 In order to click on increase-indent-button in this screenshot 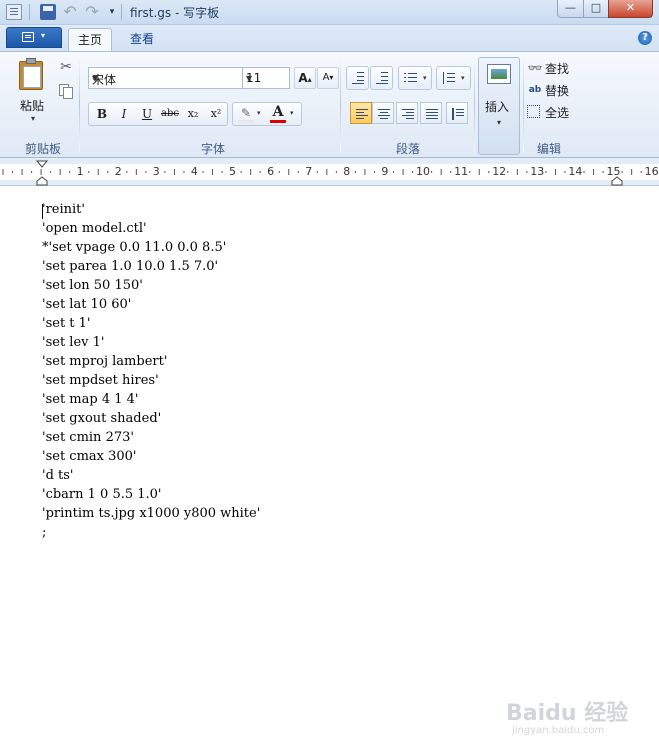, I will do `click(381, 78)`.